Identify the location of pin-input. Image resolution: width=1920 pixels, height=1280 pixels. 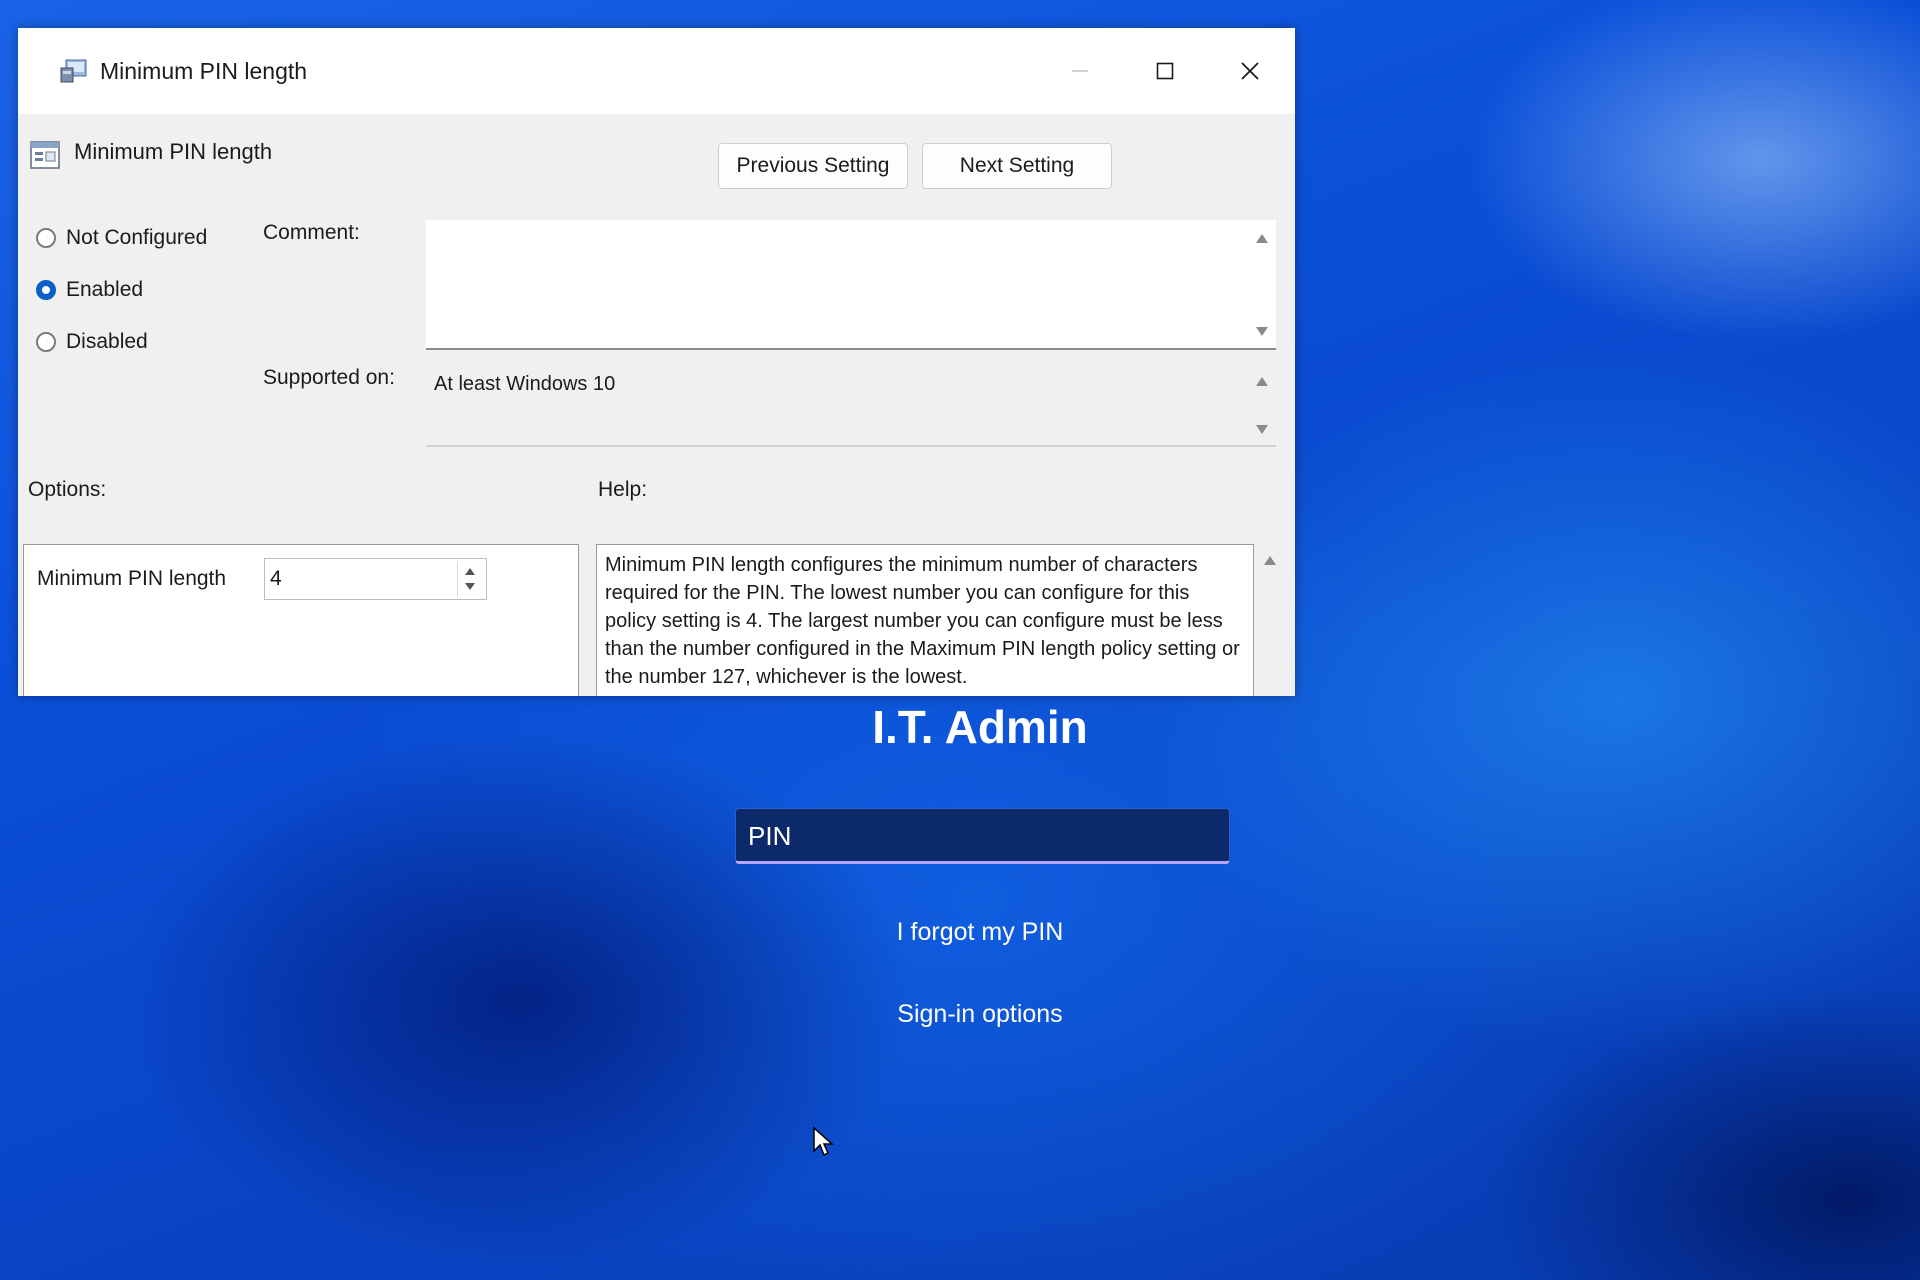
(983, 836).